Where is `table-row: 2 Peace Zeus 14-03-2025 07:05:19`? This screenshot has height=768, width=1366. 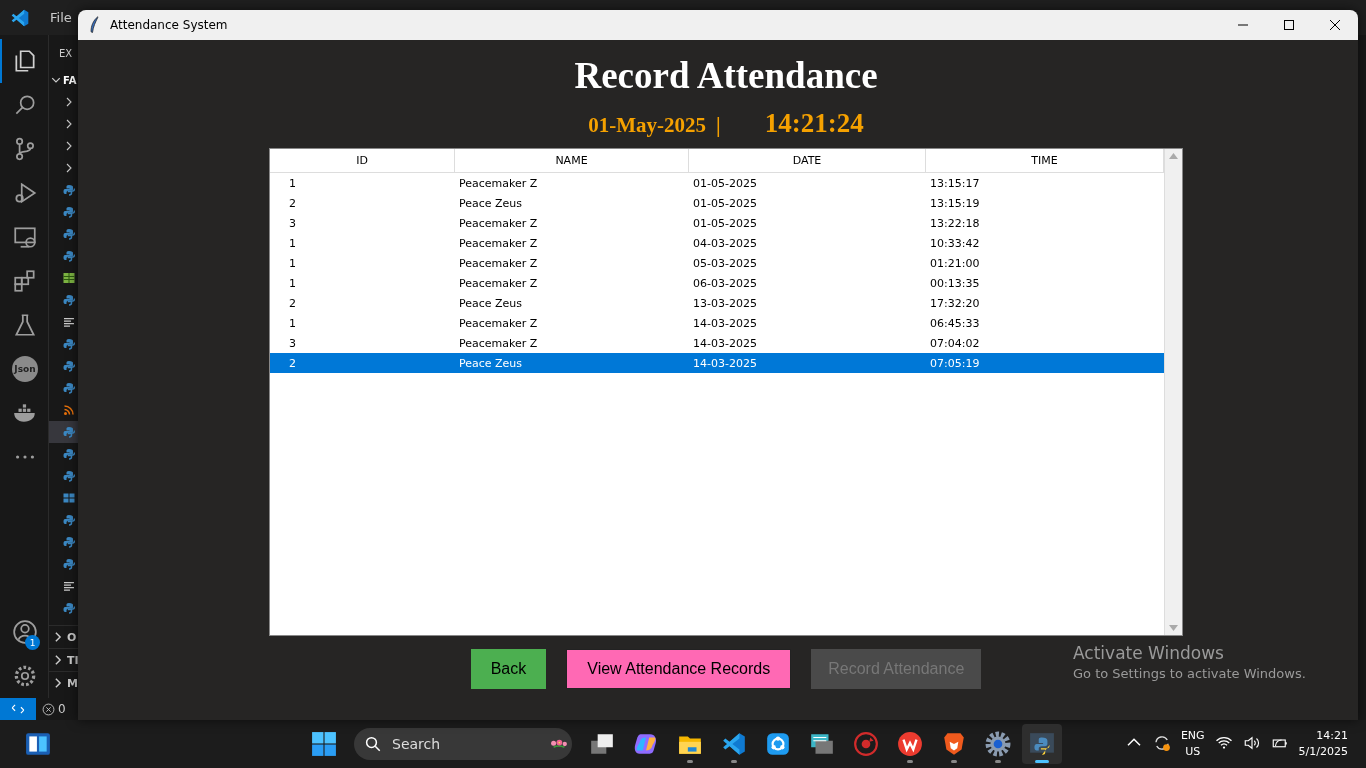 table-row: 2 Peace Zeus 14-03-2025 07:05:19 is located at coordinates (717, 363).